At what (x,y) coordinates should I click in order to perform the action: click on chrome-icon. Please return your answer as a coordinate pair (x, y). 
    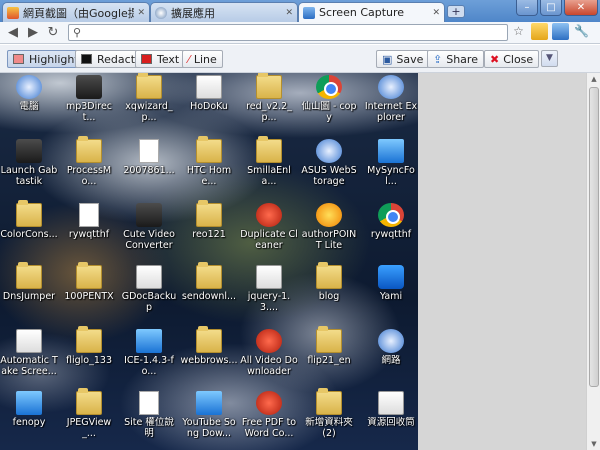
    Looking at the image, I should click on (329, 87).